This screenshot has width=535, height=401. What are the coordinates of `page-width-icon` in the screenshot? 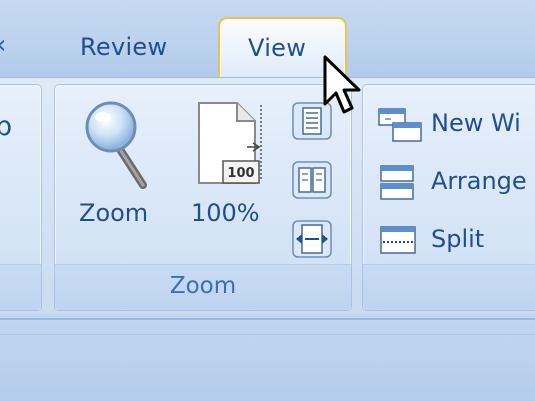 It's located at (312, 239).